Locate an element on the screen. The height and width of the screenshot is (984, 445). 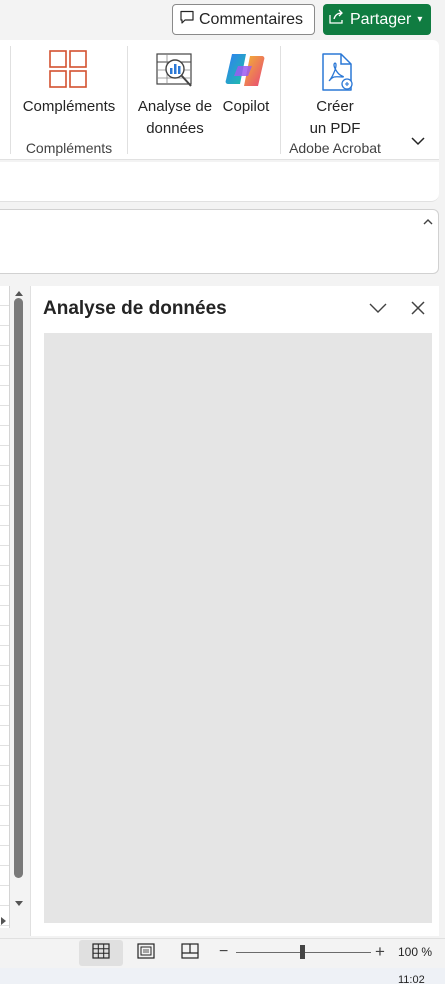
close-icon is located at coordinates (418, 310).